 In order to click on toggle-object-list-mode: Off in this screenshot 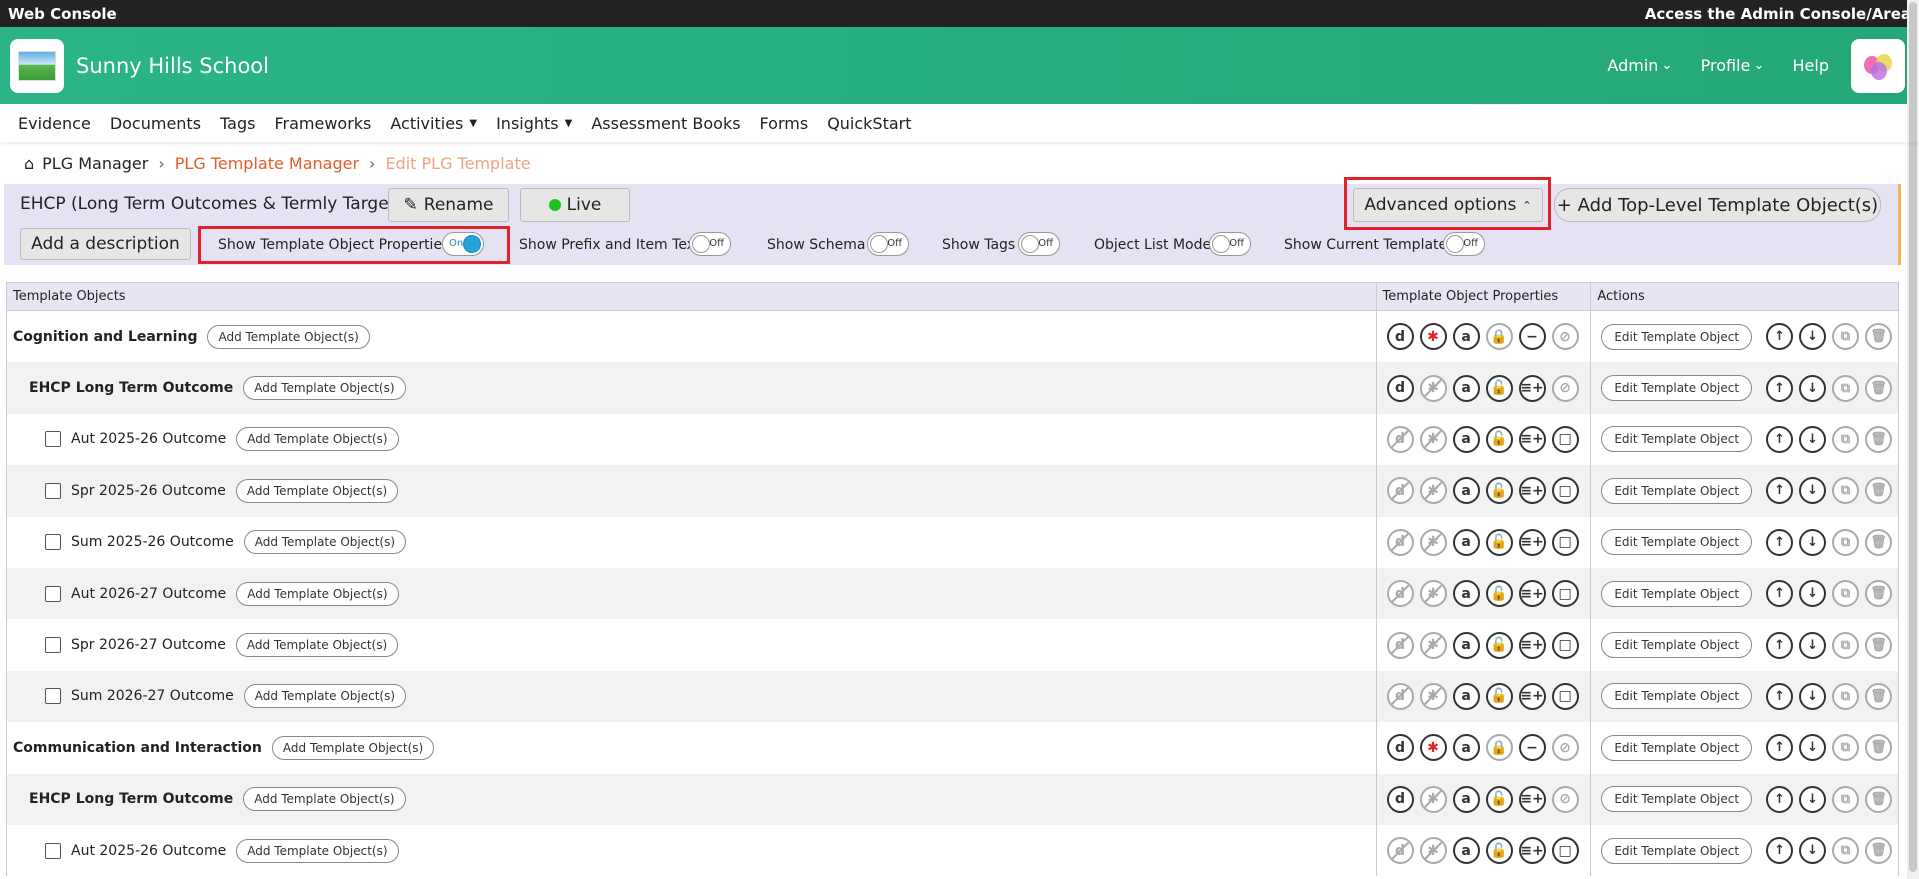, I will do `click(1230, 244)`.